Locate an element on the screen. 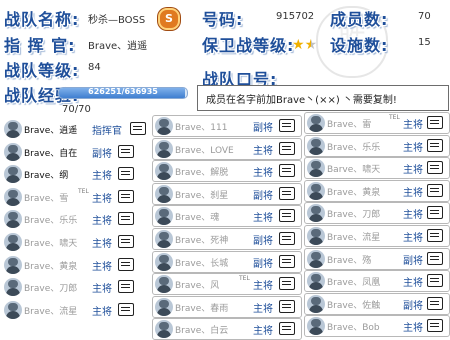  member-name: Brave、刀郎 is located at coordinates (51, 289).